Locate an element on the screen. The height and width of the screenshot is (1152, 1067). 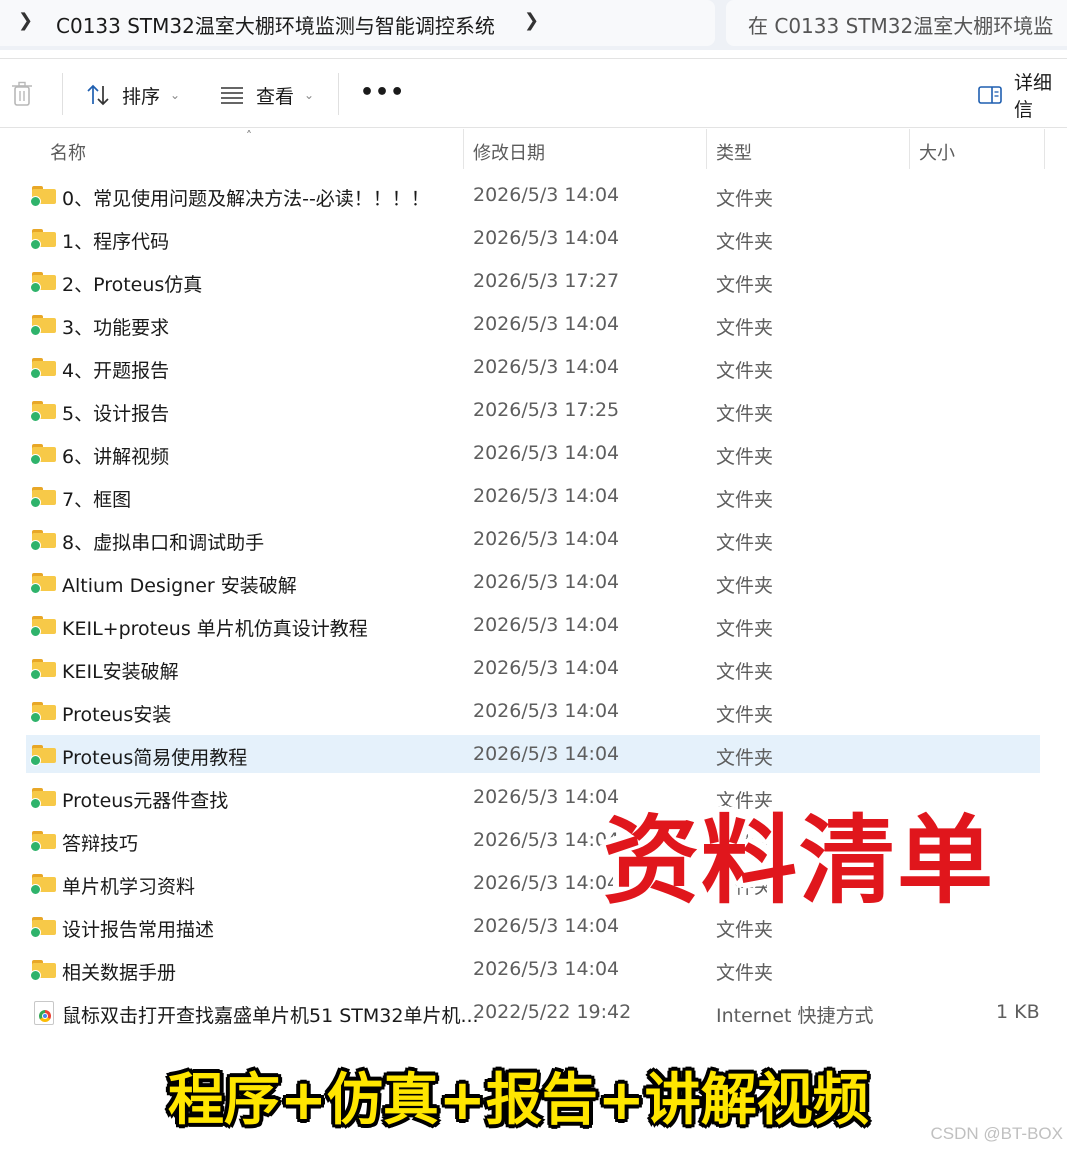
column-header-size: 大小 is located at coordinates (937, 152).